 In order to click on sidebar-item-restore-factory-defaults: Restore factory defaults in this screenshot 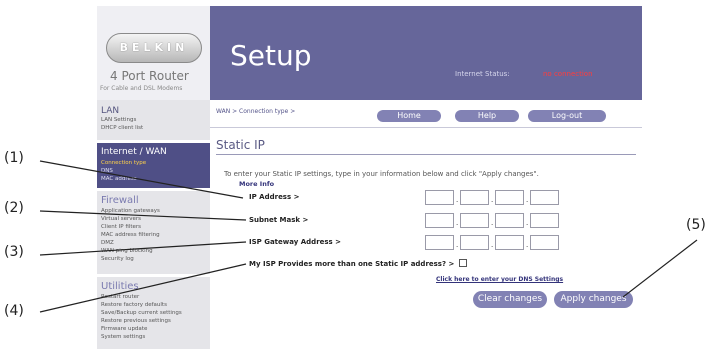, I will do `click(134, 305)`.